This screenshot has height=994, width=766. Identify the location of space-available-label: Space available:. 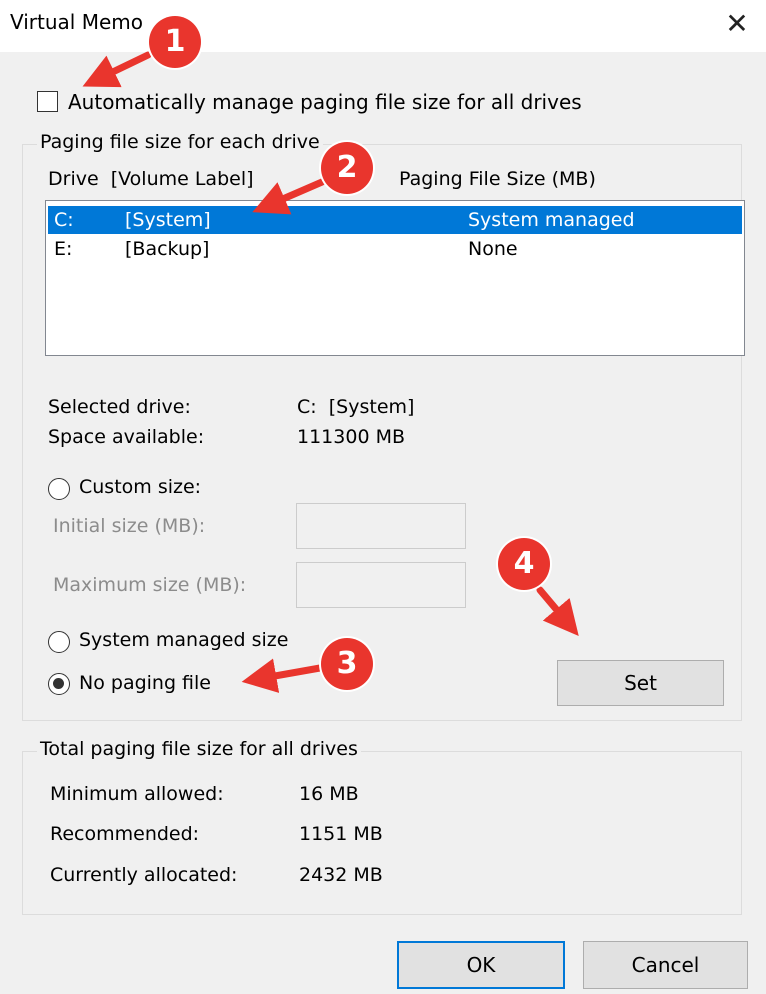
(126, 437).